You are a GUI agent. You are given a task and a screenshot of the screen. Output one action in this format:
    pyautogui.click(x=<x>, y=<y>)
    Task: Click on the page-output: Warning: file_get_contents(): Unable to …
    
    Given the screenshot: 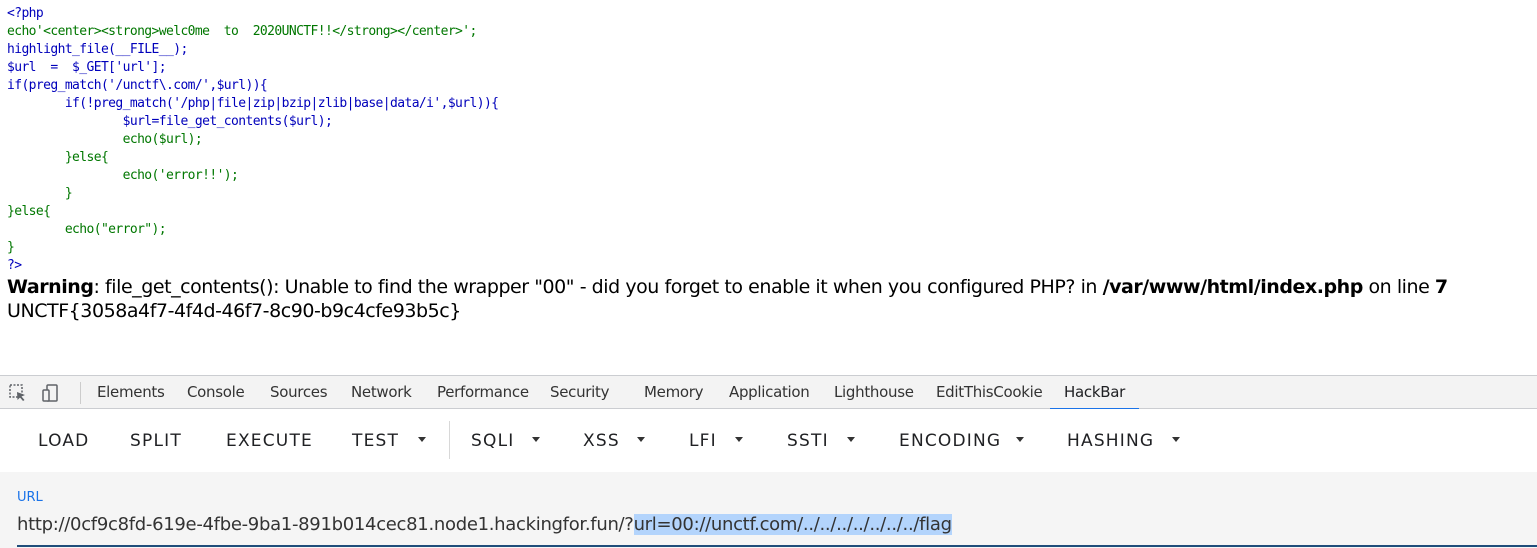 What is the action you would take?
    pyautogui.click(x=727, y=299)
    